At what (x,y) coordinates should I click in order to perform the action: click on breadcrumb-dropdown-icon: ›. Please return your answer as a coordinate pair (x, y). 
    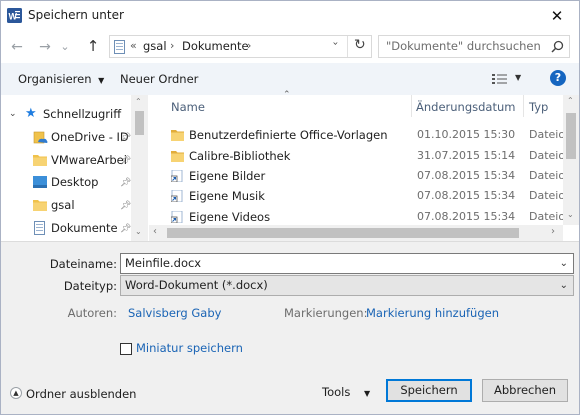
    Looking at the image, I should click on (249, 45).